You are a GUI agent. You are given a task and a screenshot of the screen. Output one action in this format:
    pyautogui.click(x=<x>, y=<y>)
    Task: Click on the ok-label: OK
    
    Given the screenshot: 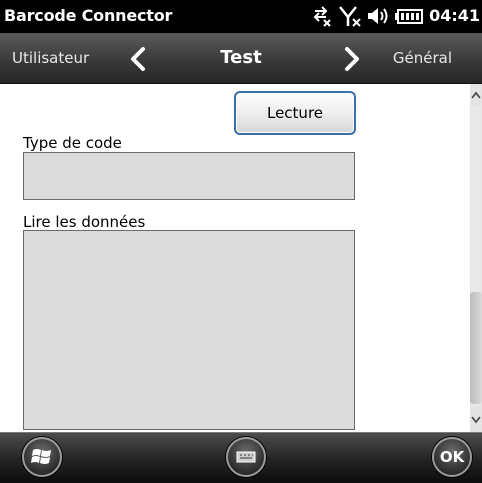 What is the action you would take?
    pyautogui.click(x=452, y=457)
    